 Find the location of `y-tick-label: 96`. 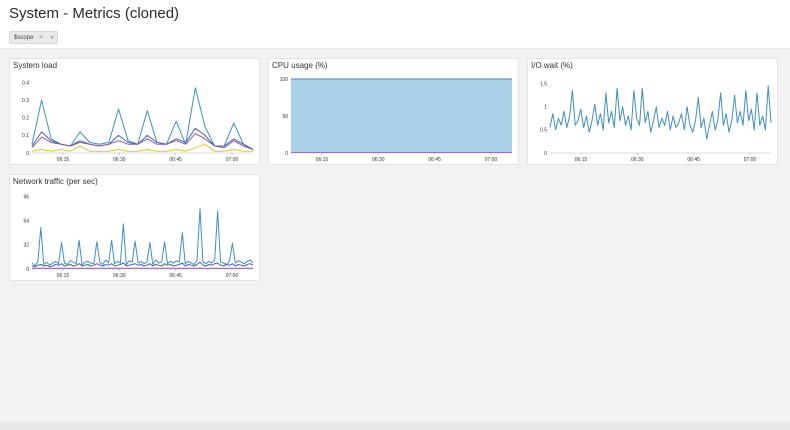

y-tick-label: 96 is located at coordinates (26, 197).